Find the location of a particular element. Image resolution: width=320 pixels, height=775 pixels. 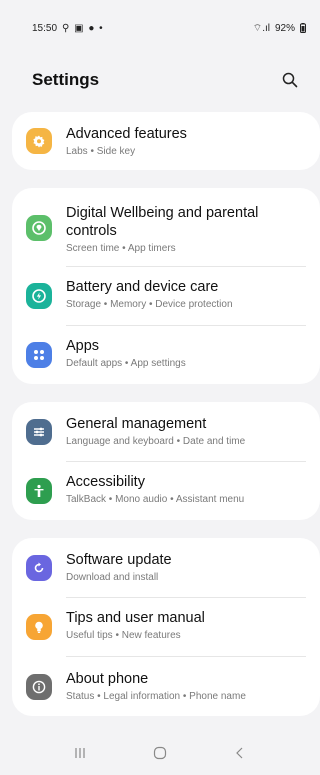

item-title: Advanced features is located at coordinates (126, 134).